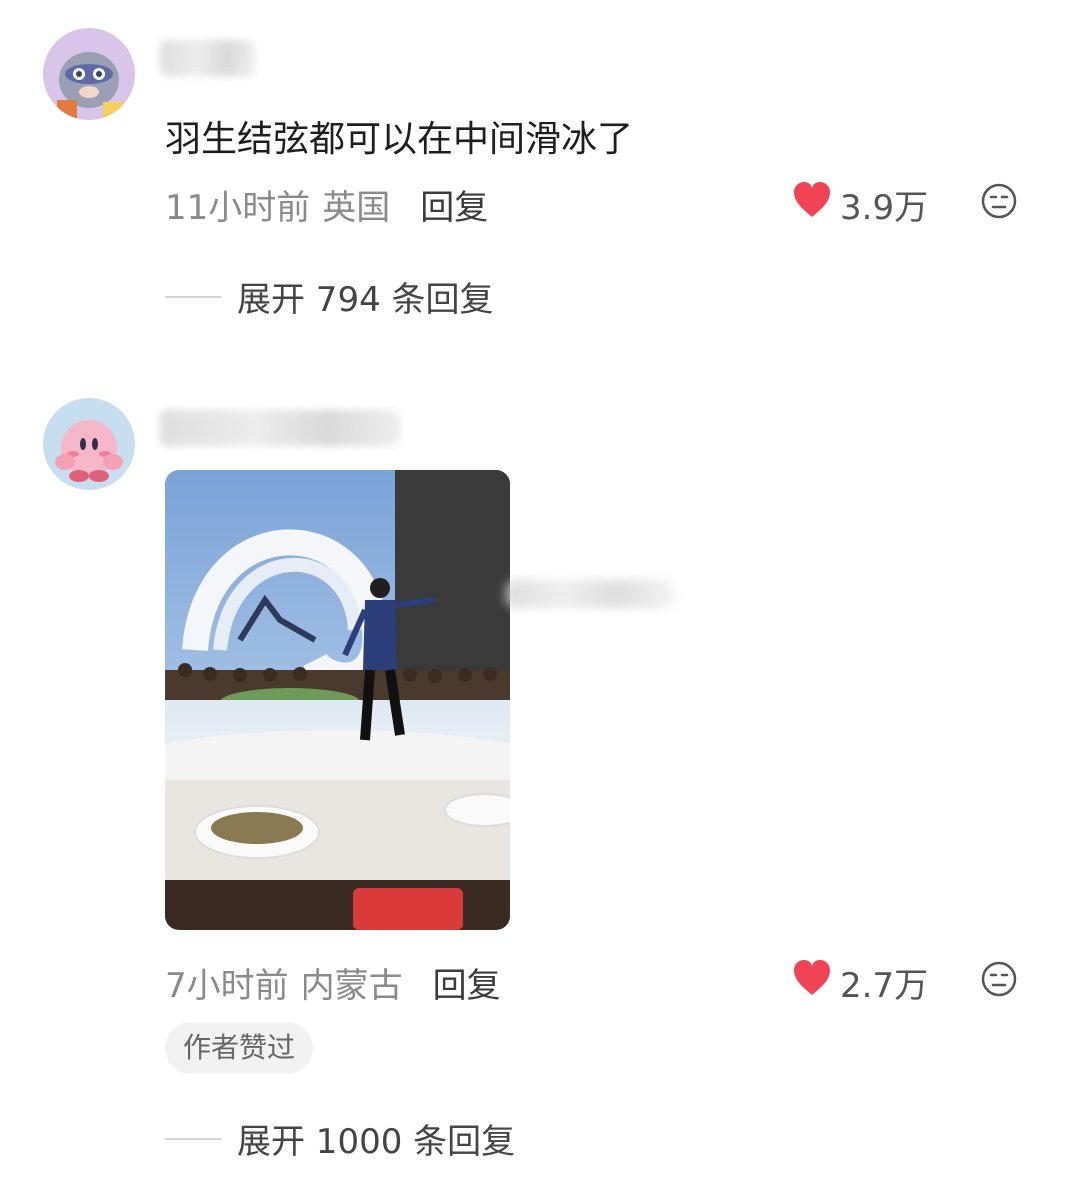 This screenshot has height=1187, width=1080. I want to click on comment-meta: 11小时前 英国 回复, so click(326, 204).